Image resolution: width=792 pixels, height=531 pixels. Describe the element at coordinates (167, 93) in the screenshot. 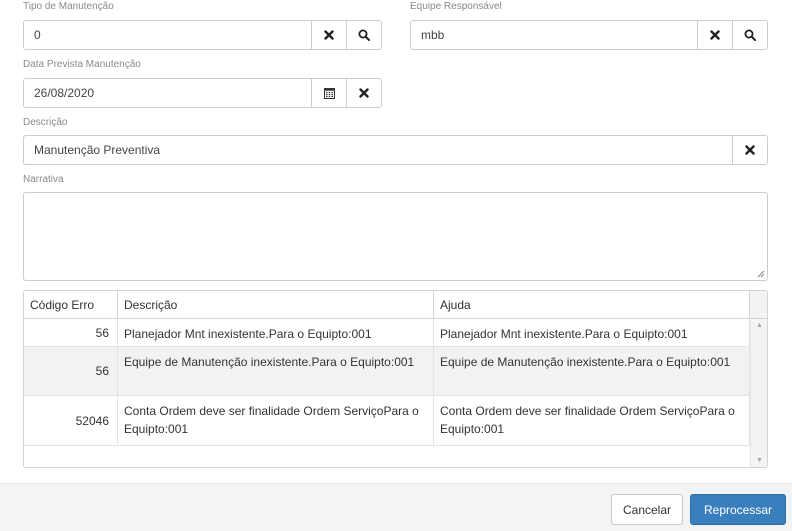

I see `data-prevista-input` at that location.